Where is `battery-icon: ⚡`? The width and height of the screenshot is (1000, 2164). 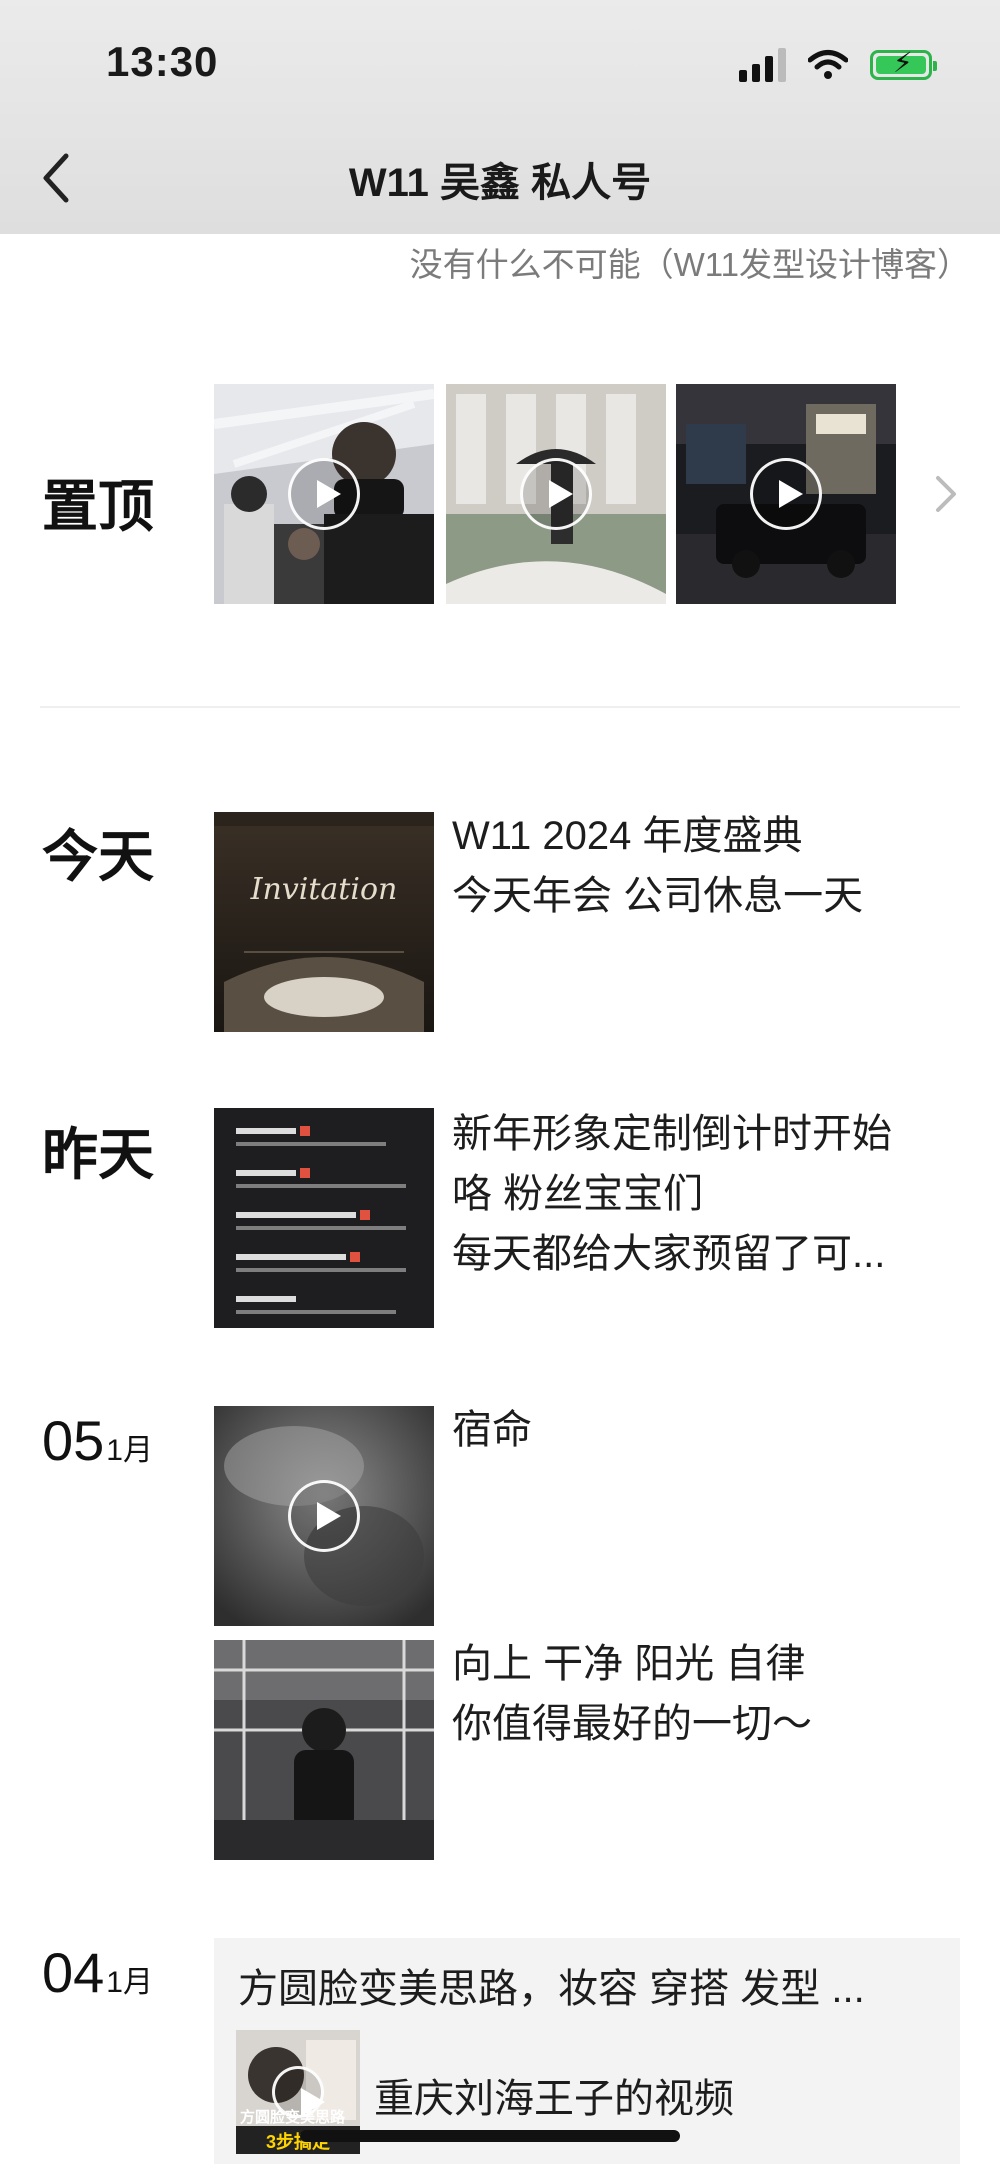
battery-icon: ⚡ is located at coordinates (903, 64).